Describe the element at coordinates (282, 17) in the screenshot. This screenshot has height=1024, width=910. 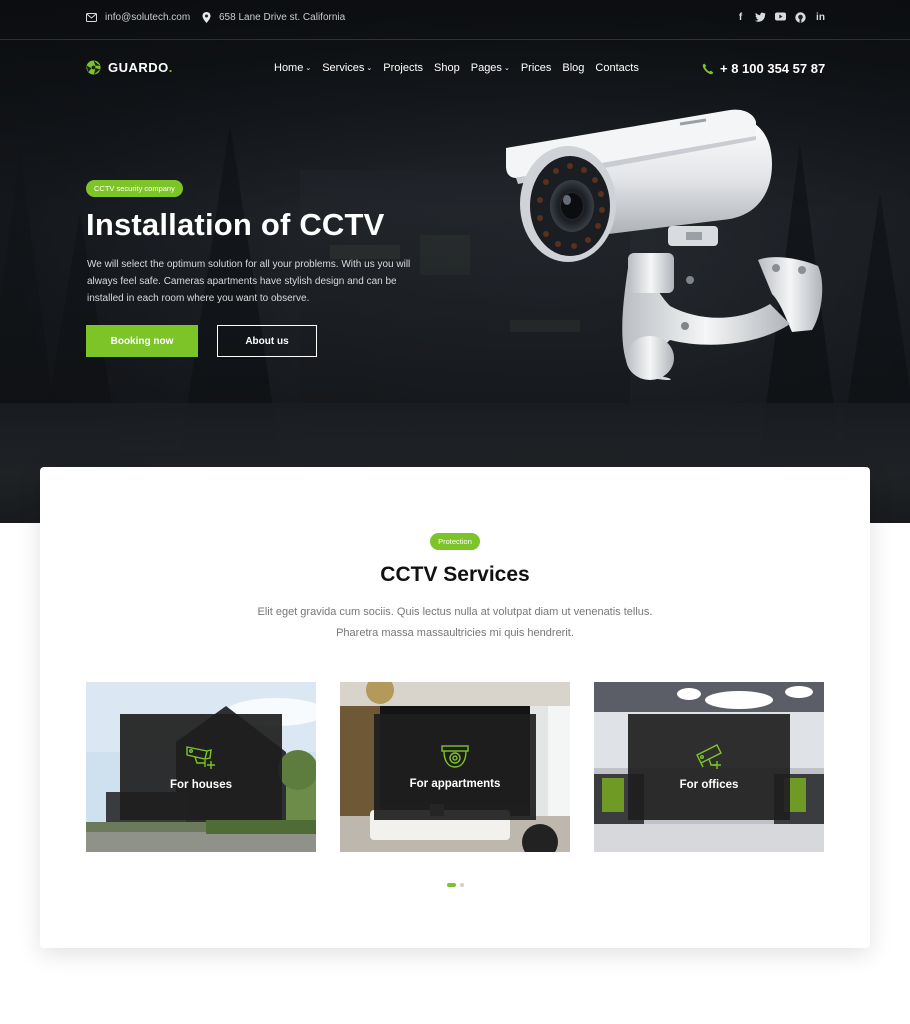
I see `address-text: 658 Lane Drive st. California` at that location.